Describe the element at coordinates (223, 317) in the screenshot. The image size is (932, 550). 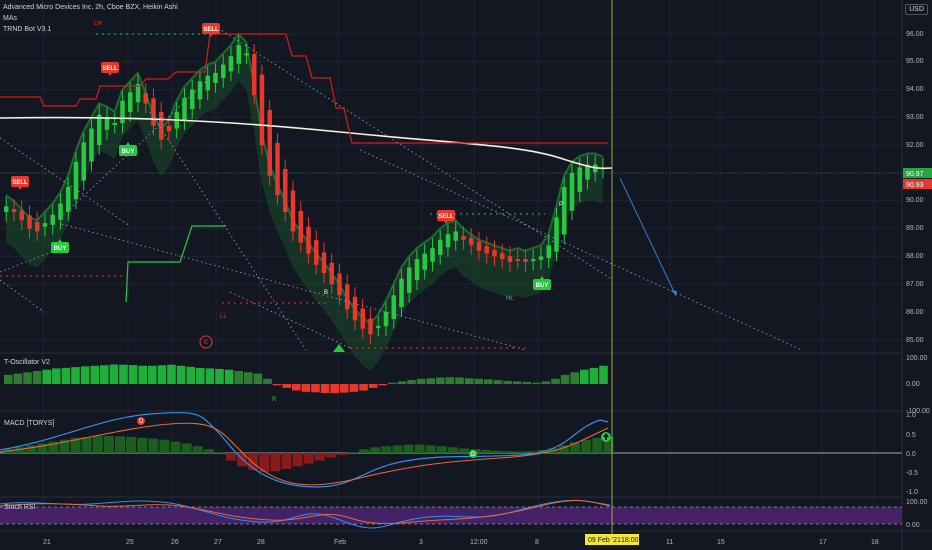
I see `ll-label: LL` at that location.